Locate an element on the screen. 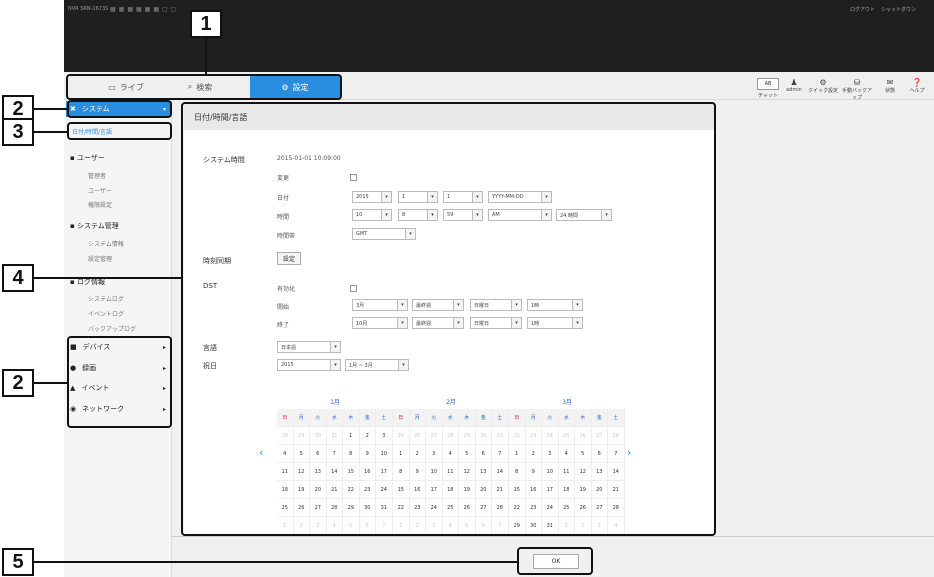 This screenshot has width=934, height=577. sidebar-item-sysinfo: システム情報 is located at coordinates (106, 243).